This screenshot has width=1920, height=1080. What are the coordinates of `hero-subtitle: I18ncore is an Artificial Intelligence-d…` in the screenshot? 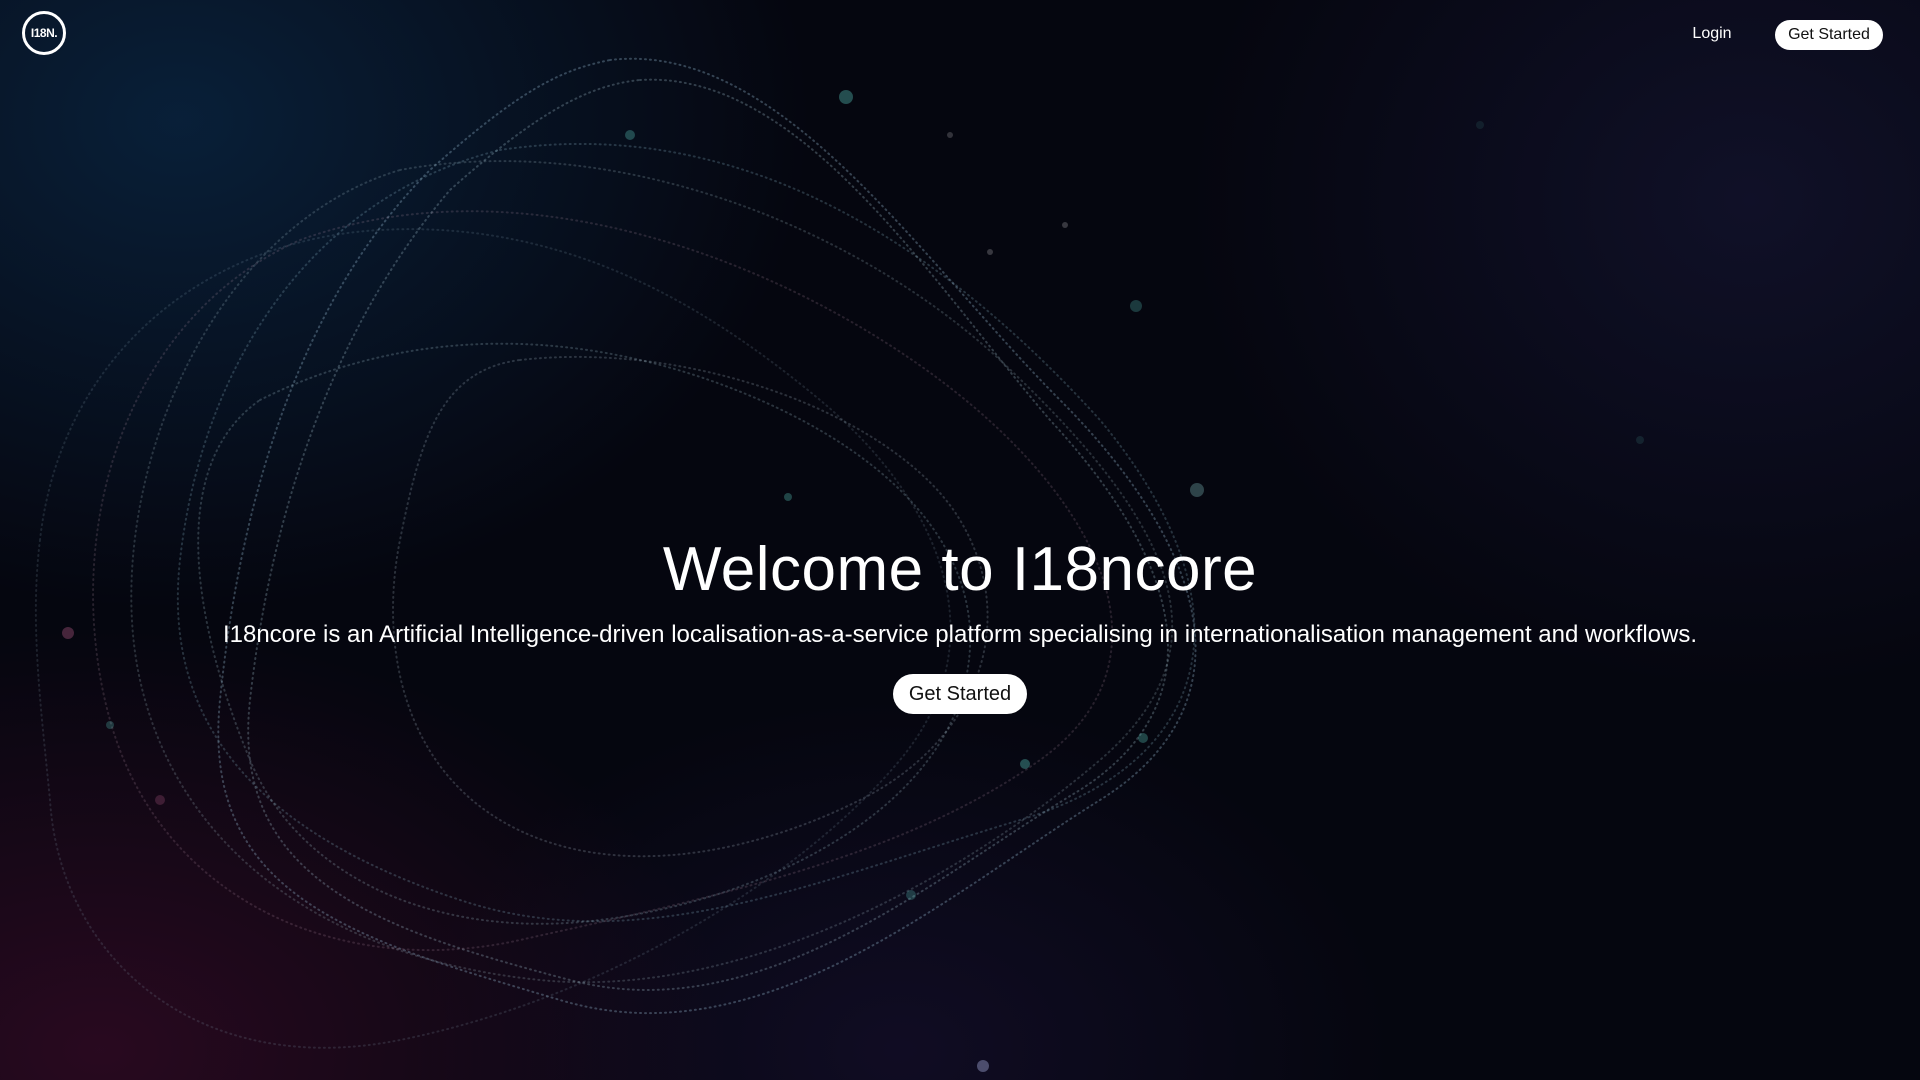 It's located at (960, 634).